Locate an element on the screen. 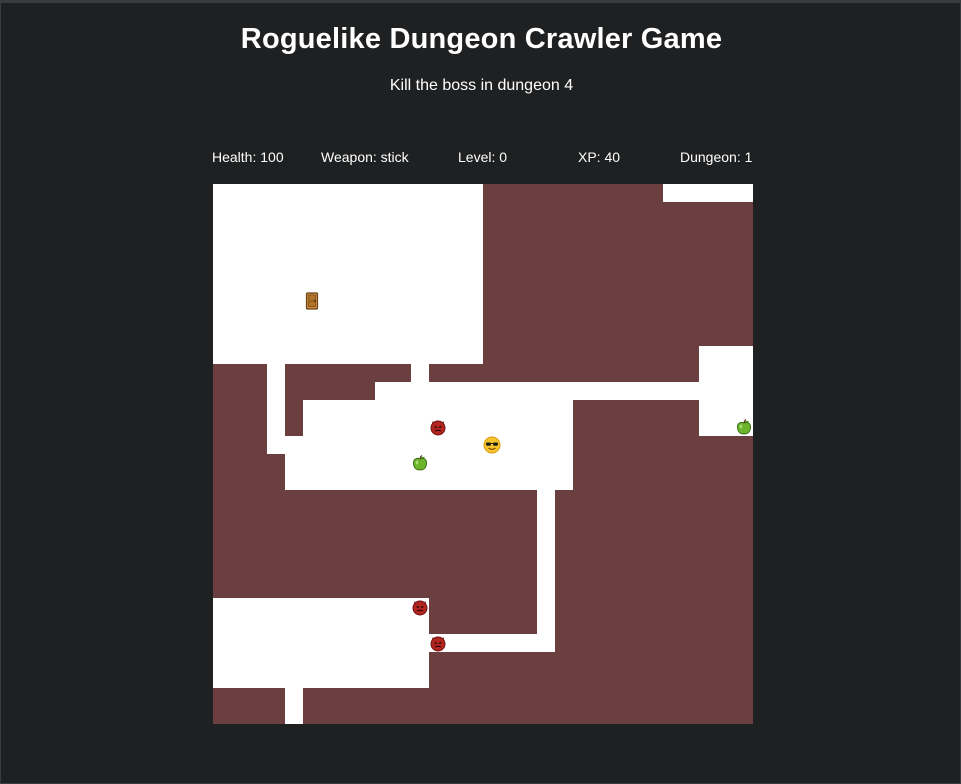 The width and height of the screenshot is (961, 784). weapon-stat: Weapon: stick is located at coordinates (365, 157).